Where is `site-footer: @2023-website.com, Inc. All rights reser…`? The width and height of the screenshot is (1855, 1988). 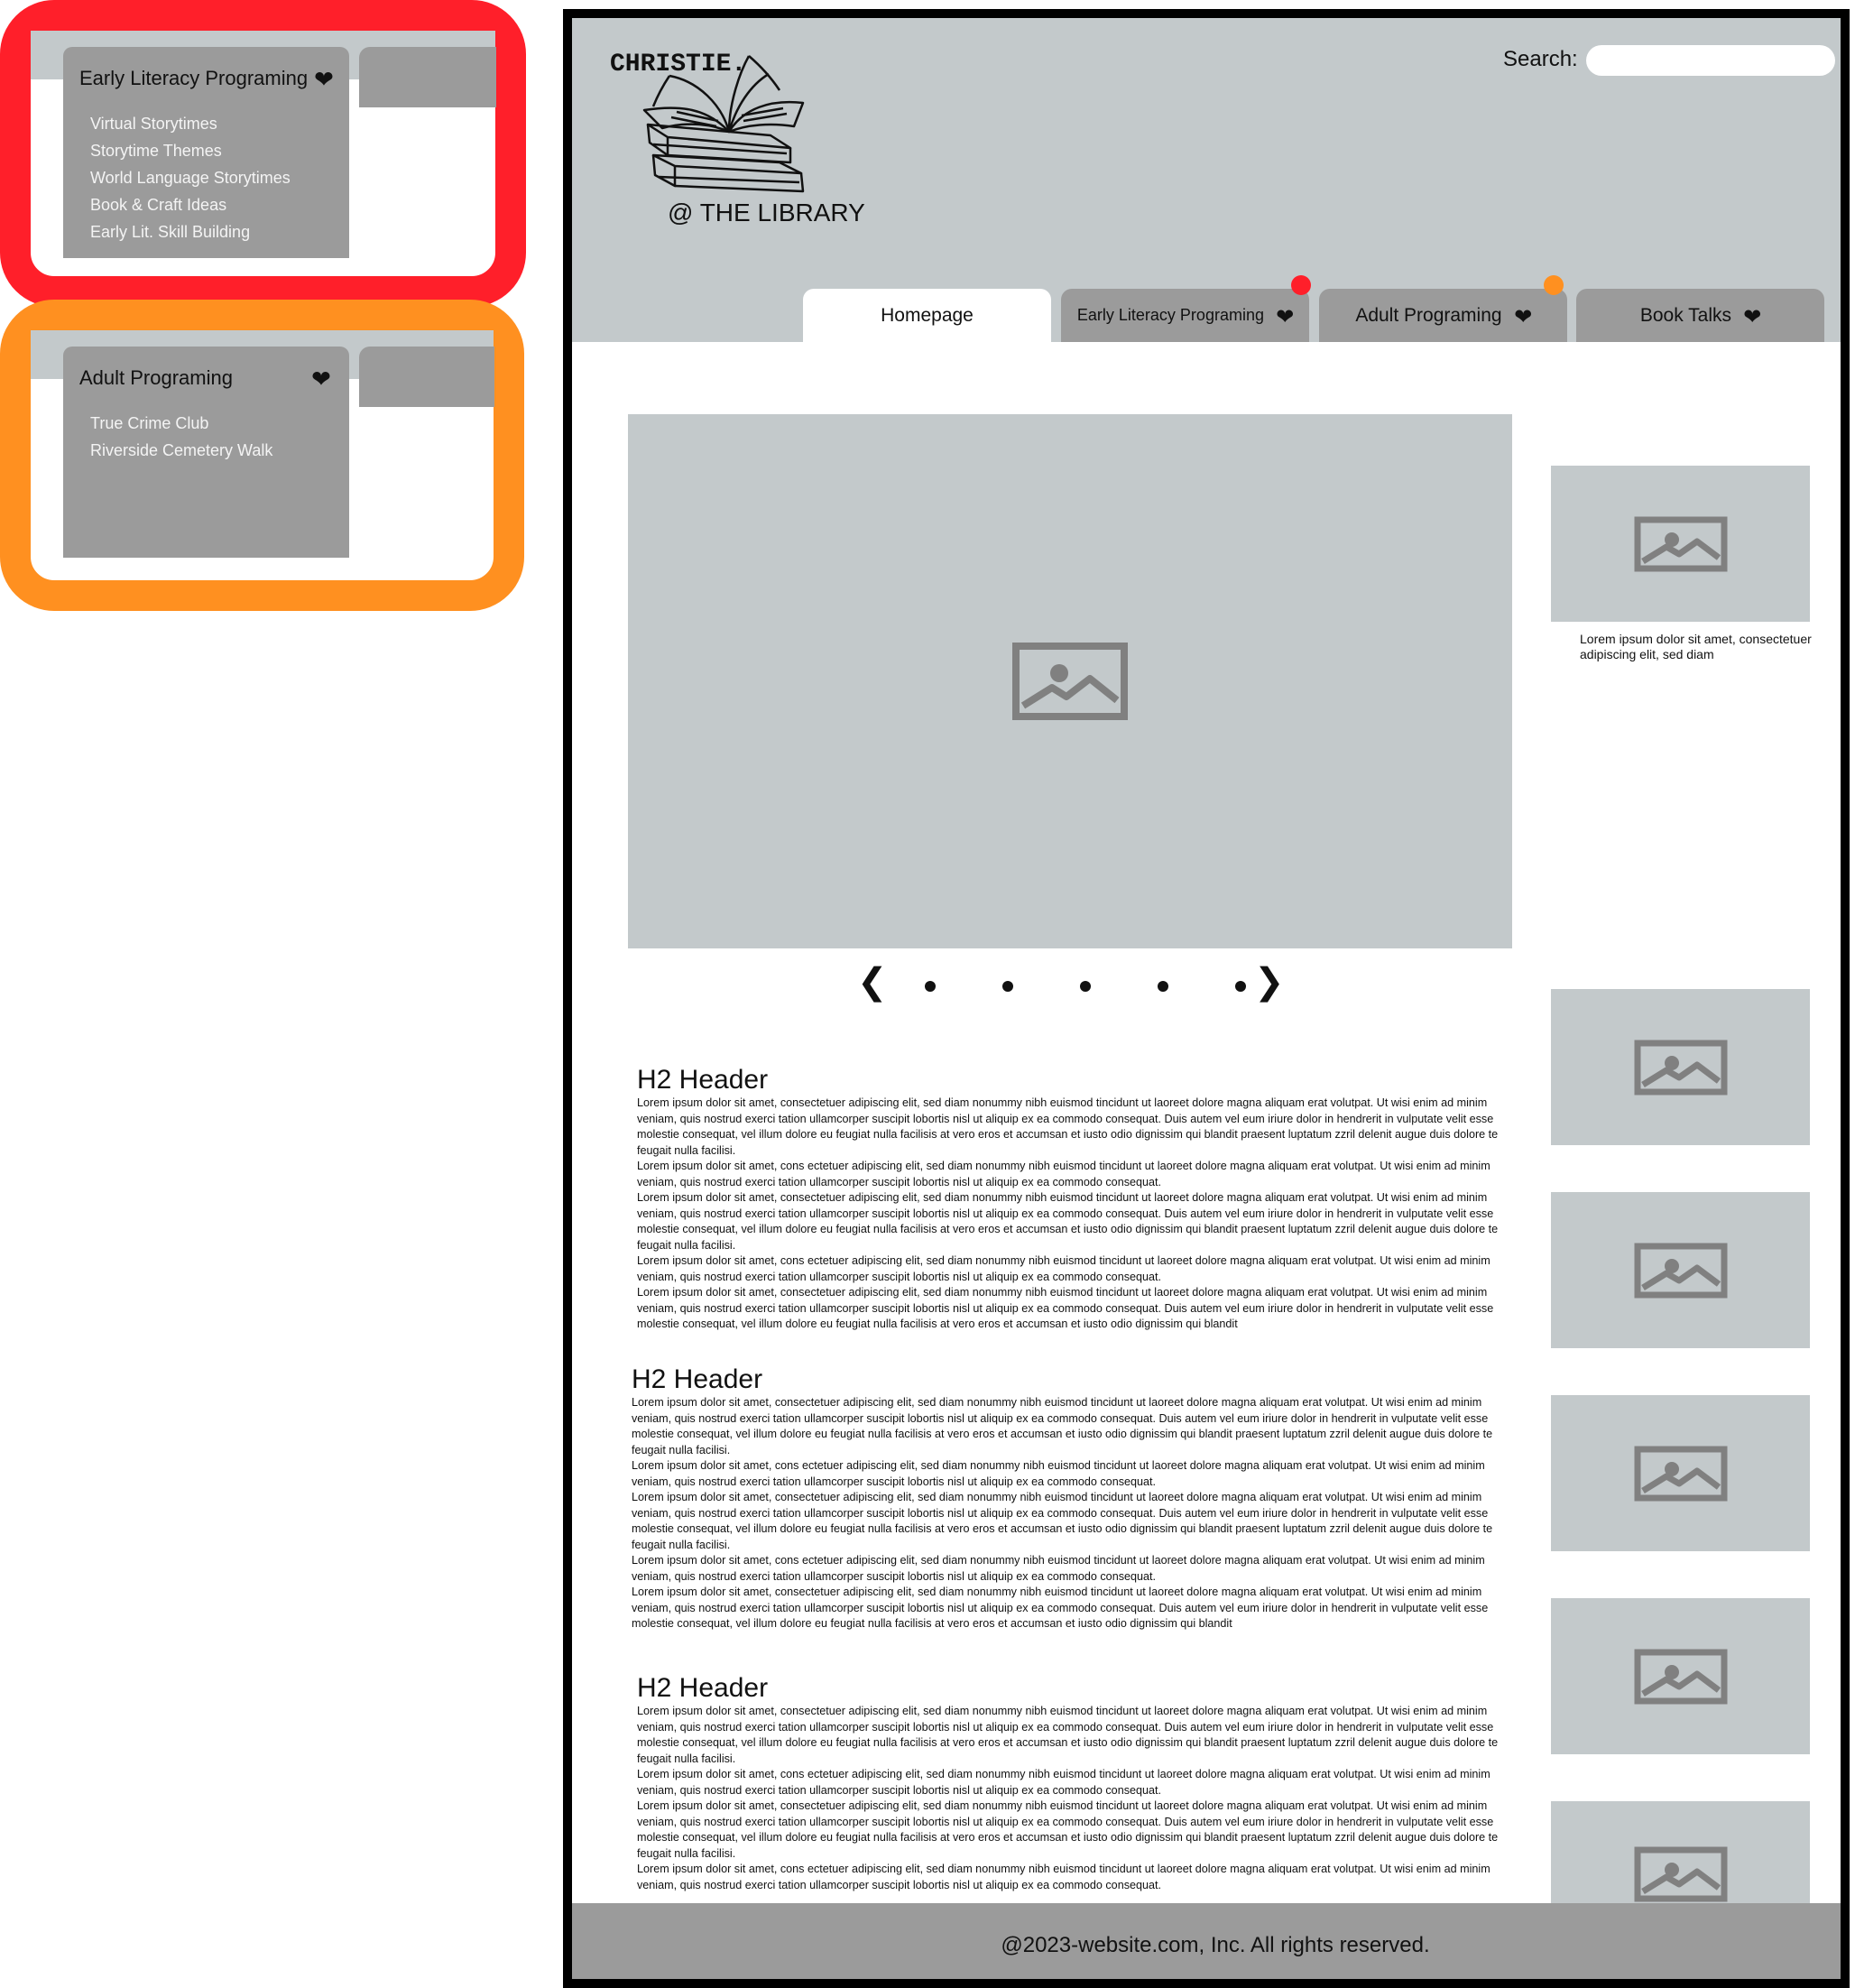
site-footer: @2023-website.com, Inc. All rights reser… is located at coordinates (1206, 1941).